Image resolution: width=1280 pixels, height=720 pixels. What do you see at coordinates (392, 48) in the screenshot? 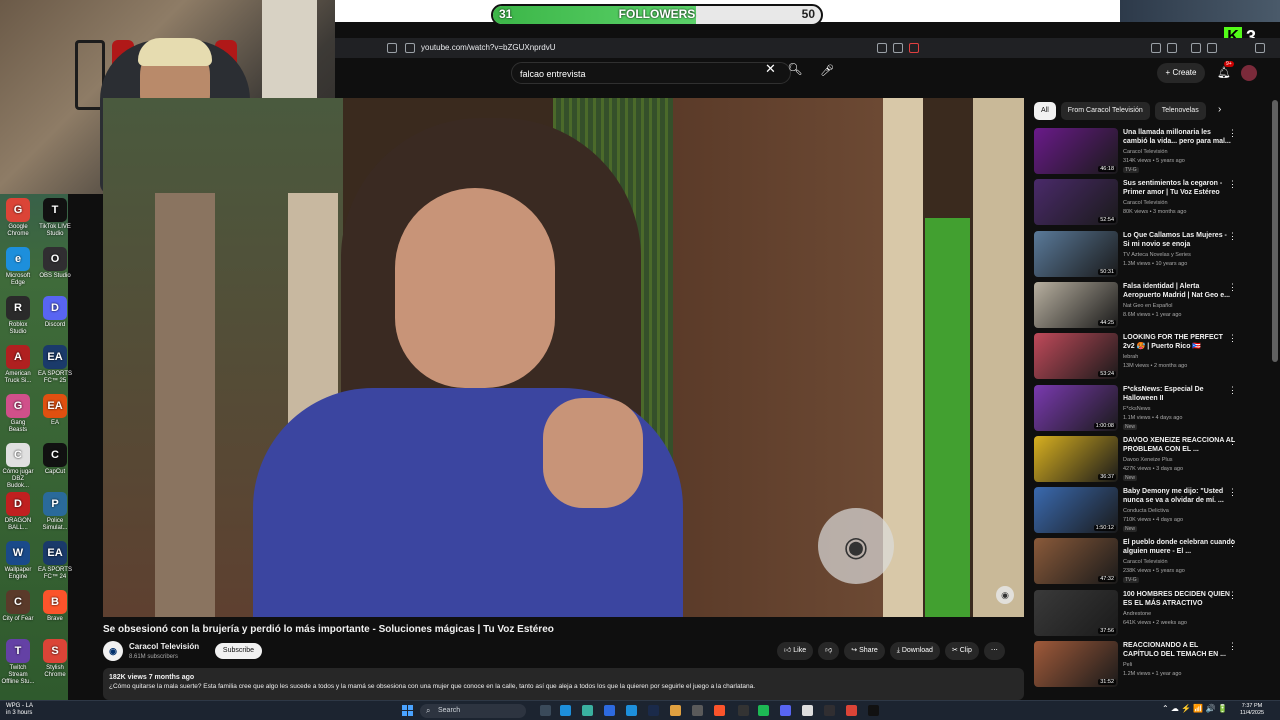
I see `bookmark-icon` at bounding box center [392, 48].